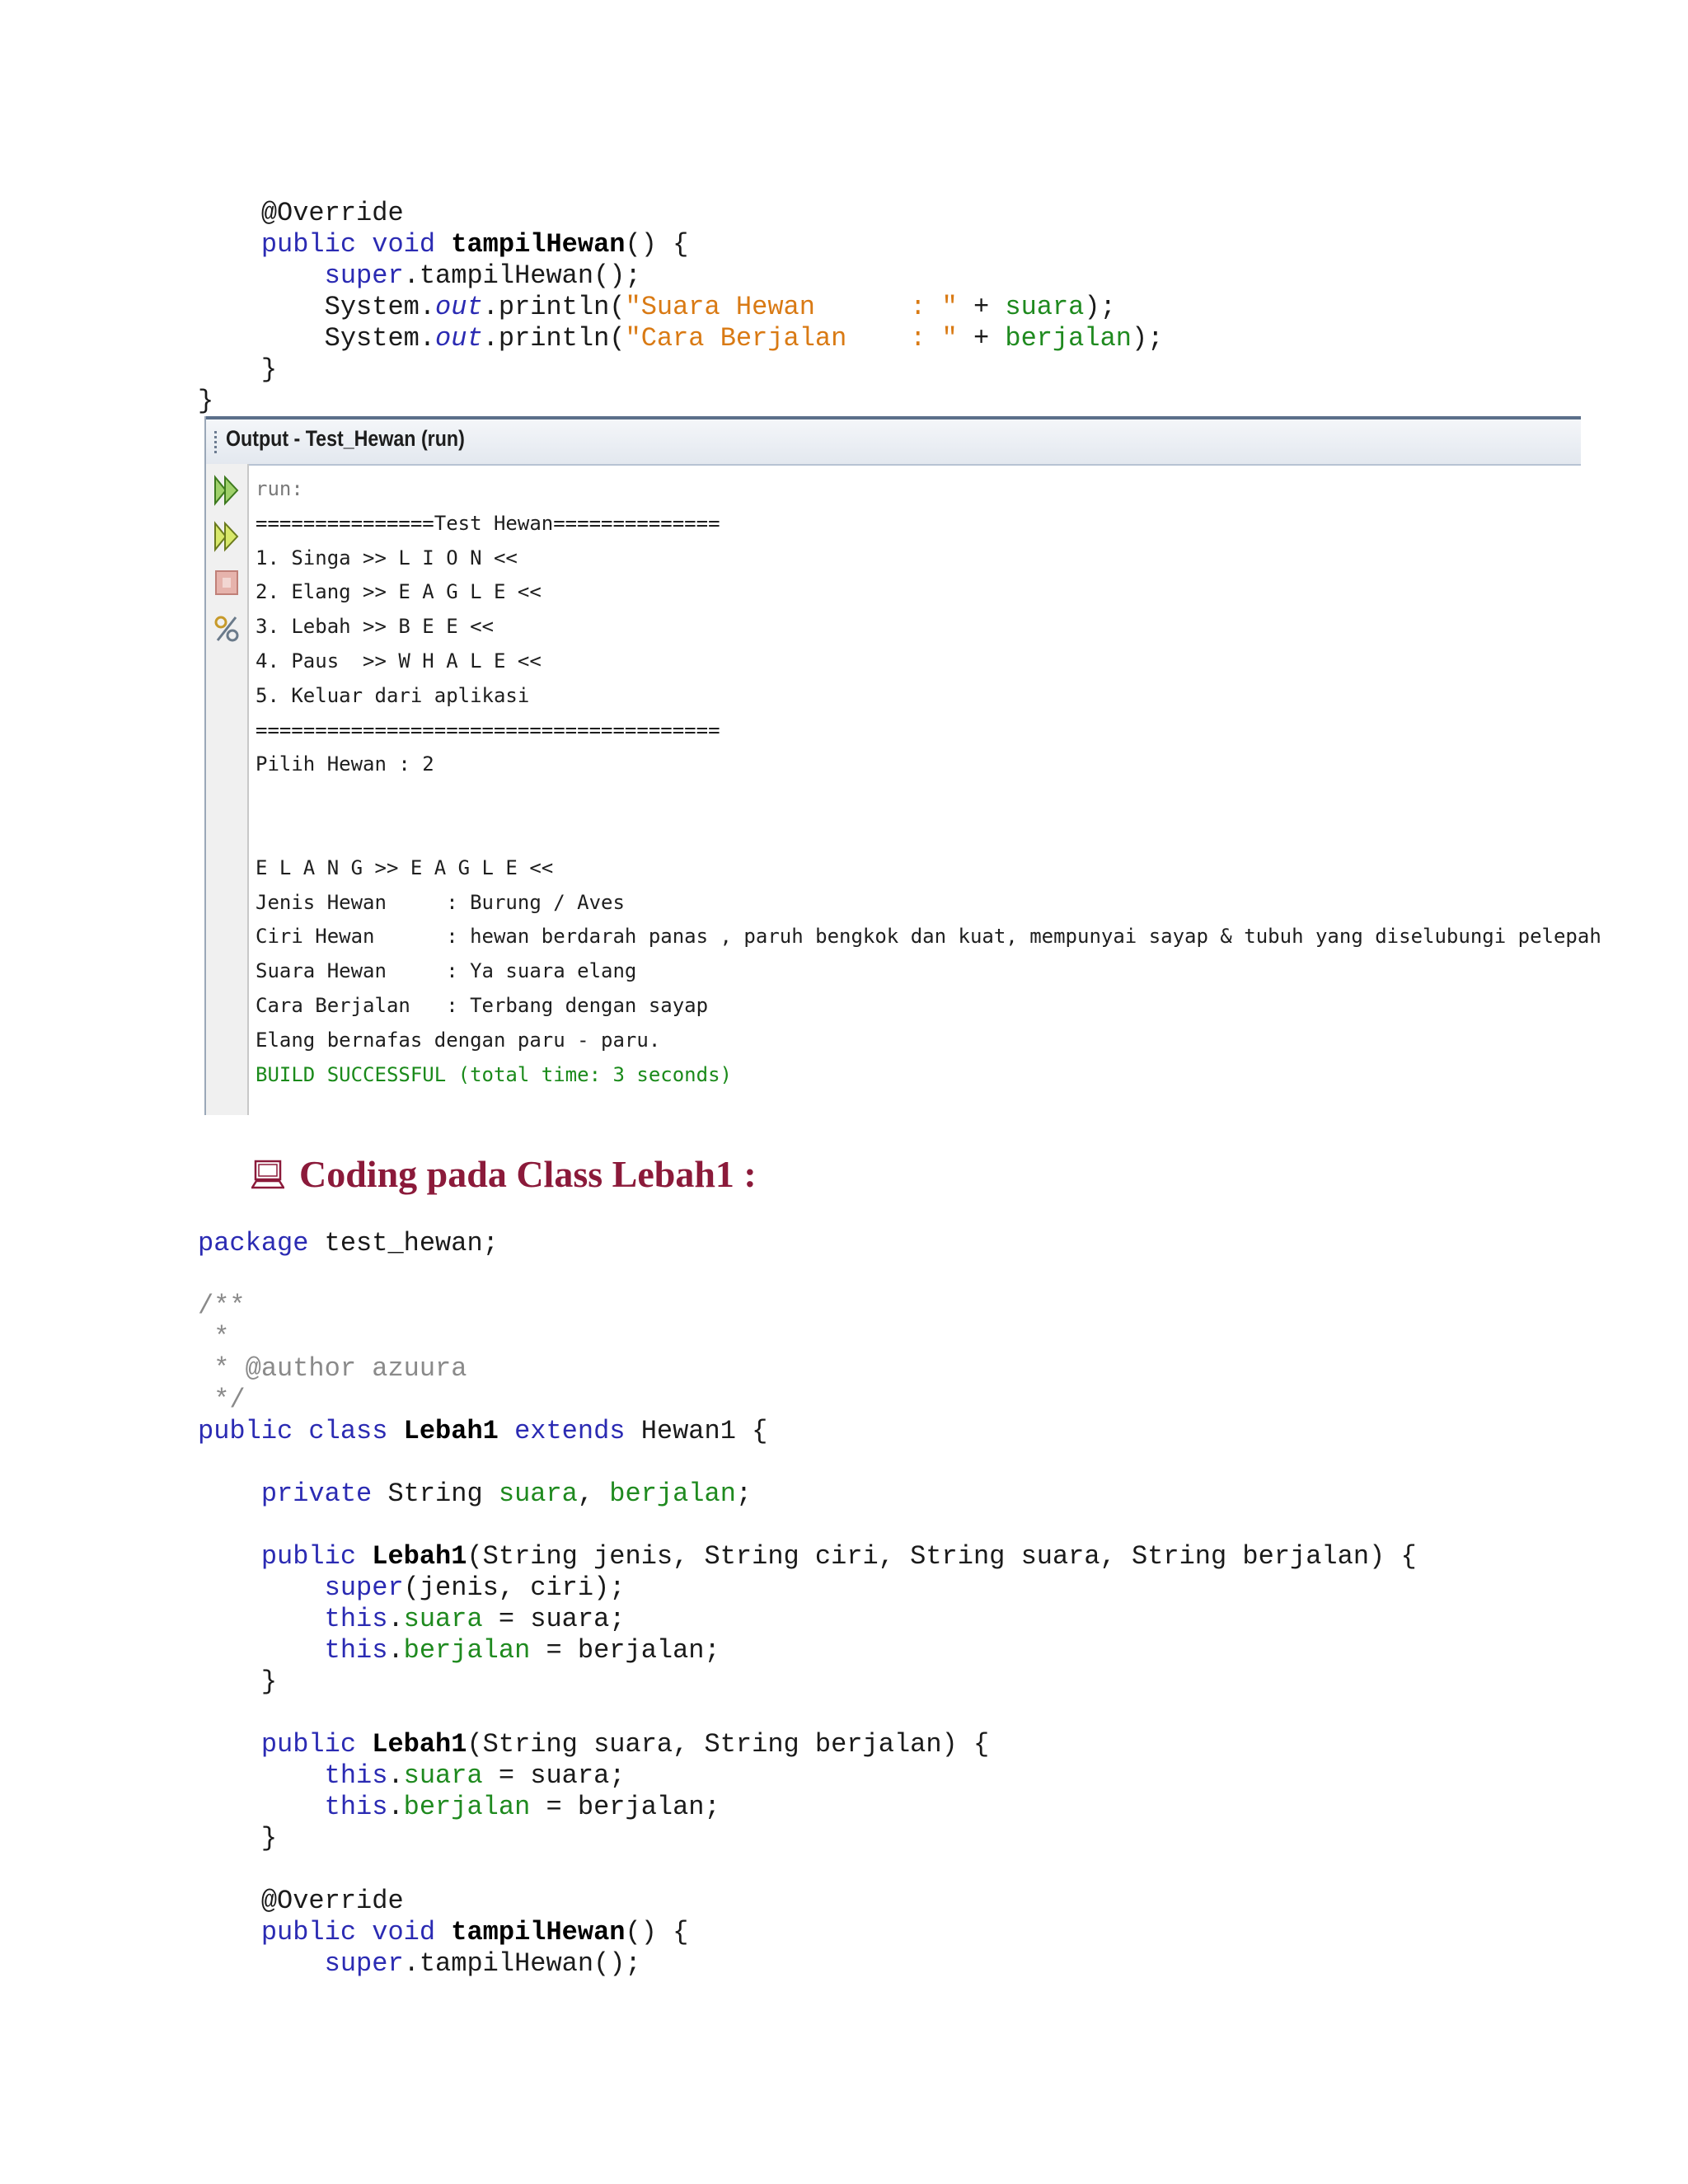 The height and width of the screenshot is (2184, 1688). I want to click on code-line: package test_hewan;, so click(808, 1243).